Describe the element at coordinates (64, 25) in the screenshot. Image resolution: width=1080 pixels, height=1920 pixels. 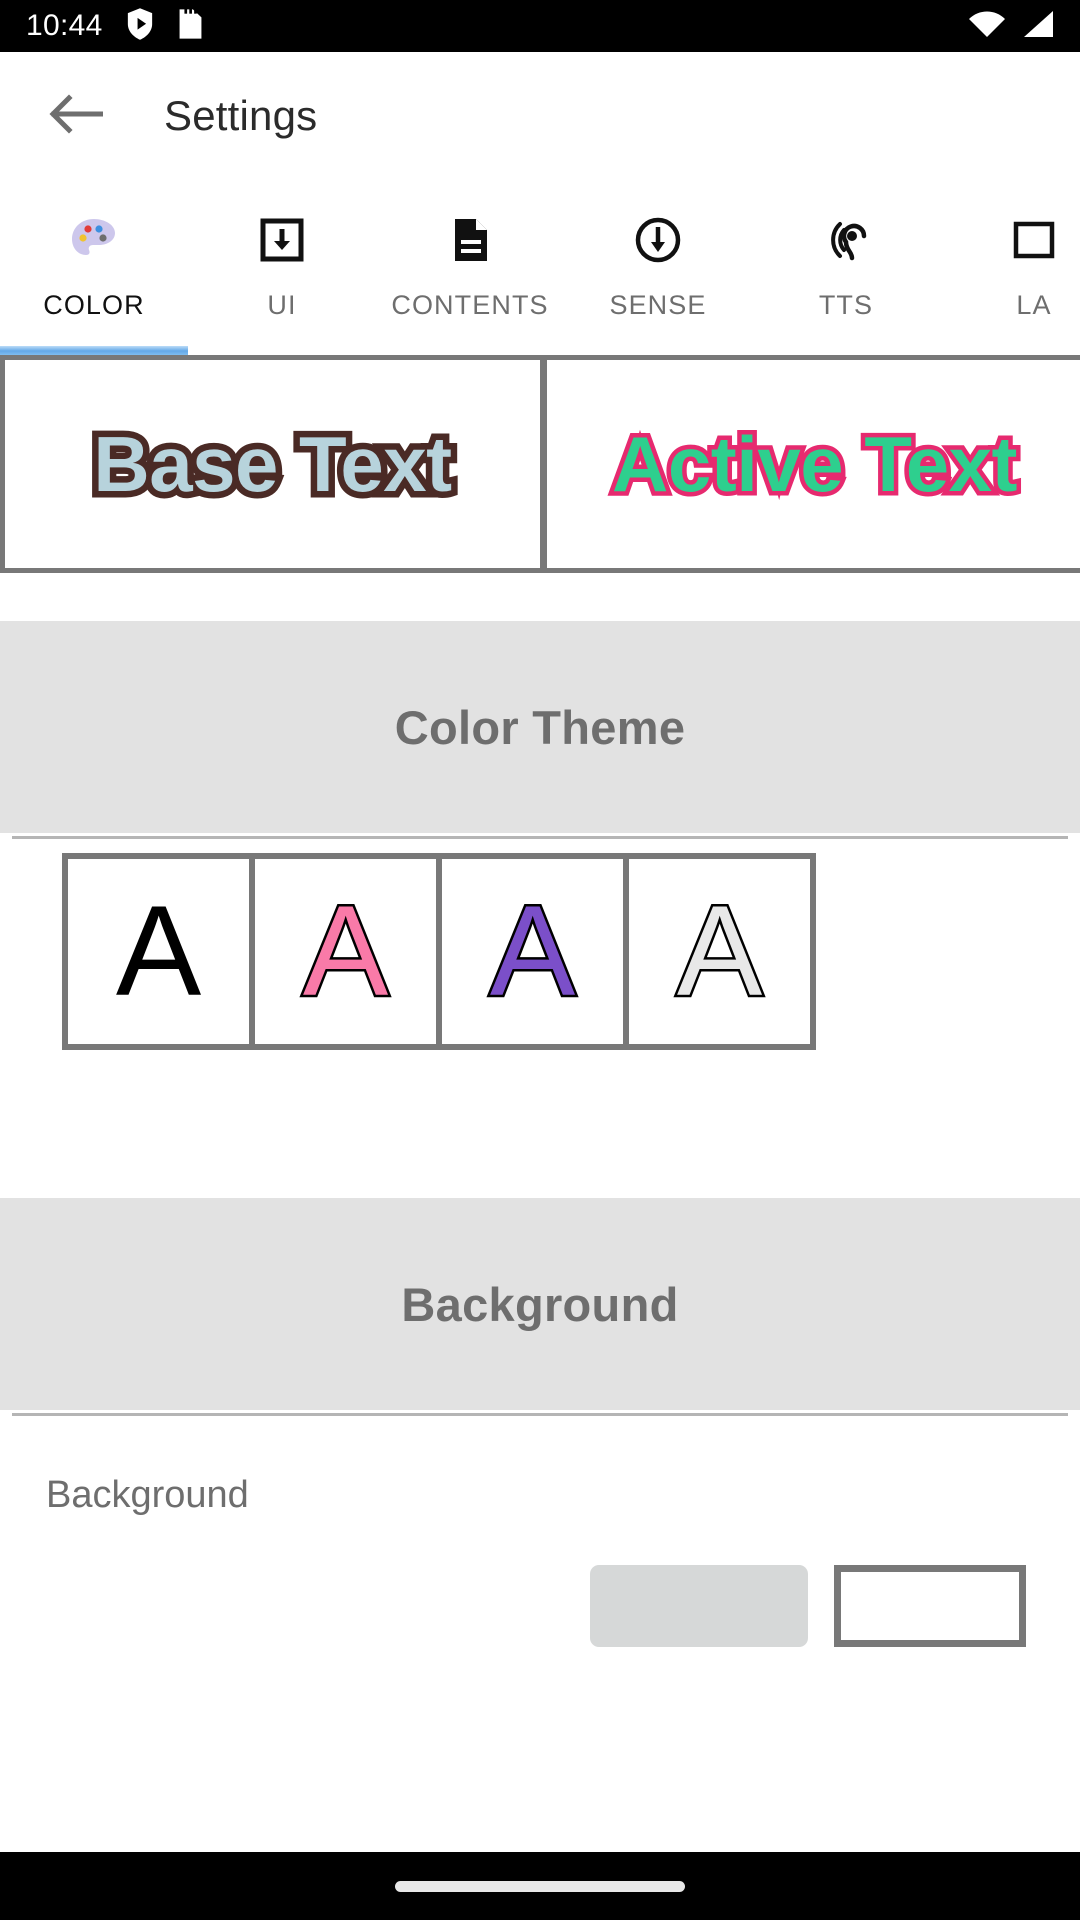
I see `status-clock: 10:44` at that location.